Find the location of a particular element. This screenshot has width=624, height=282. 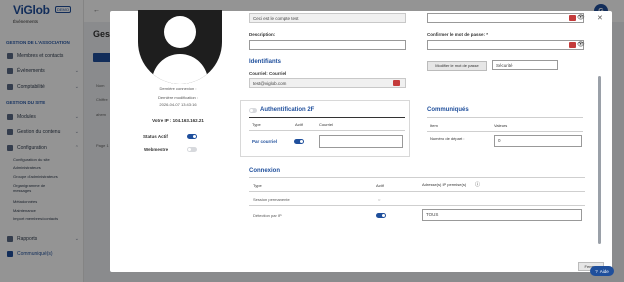

help-icon: ? is located at coordinates (596, 271).